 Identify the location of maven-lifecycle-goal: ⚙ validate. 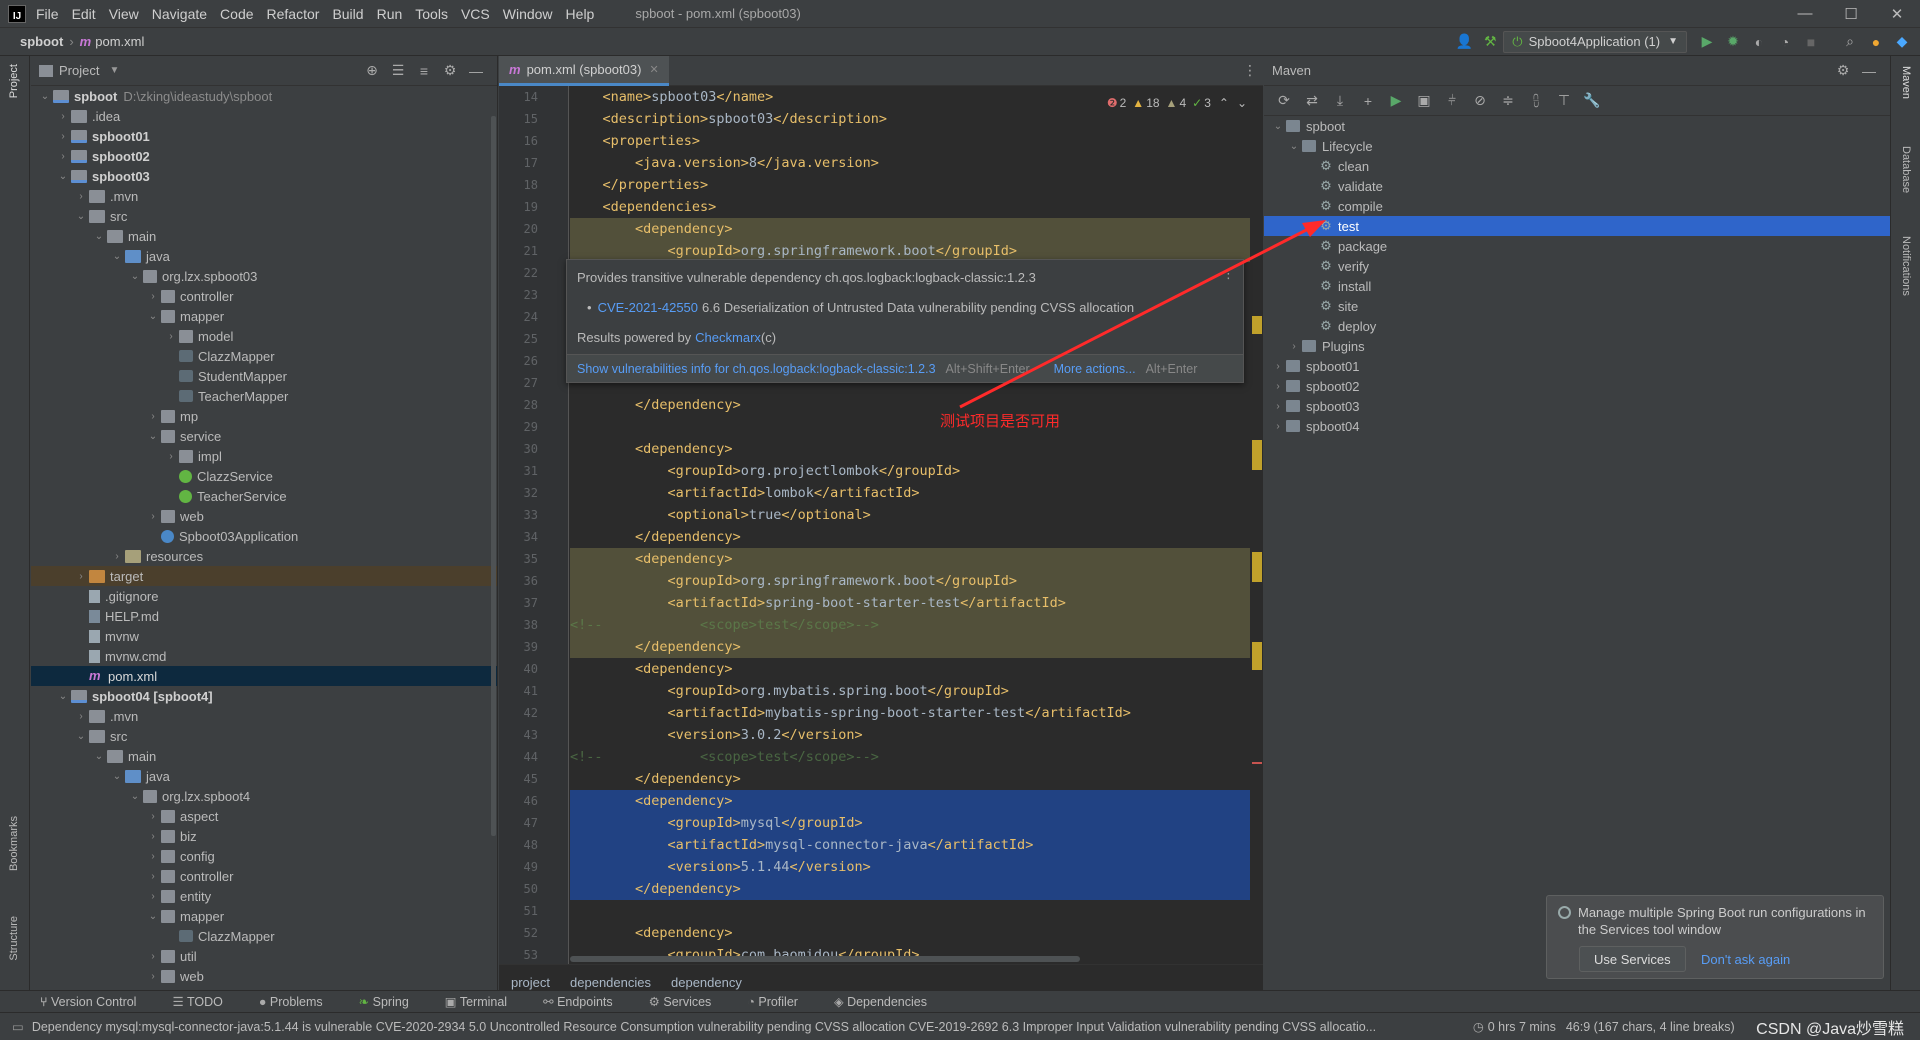
(1577, 186).